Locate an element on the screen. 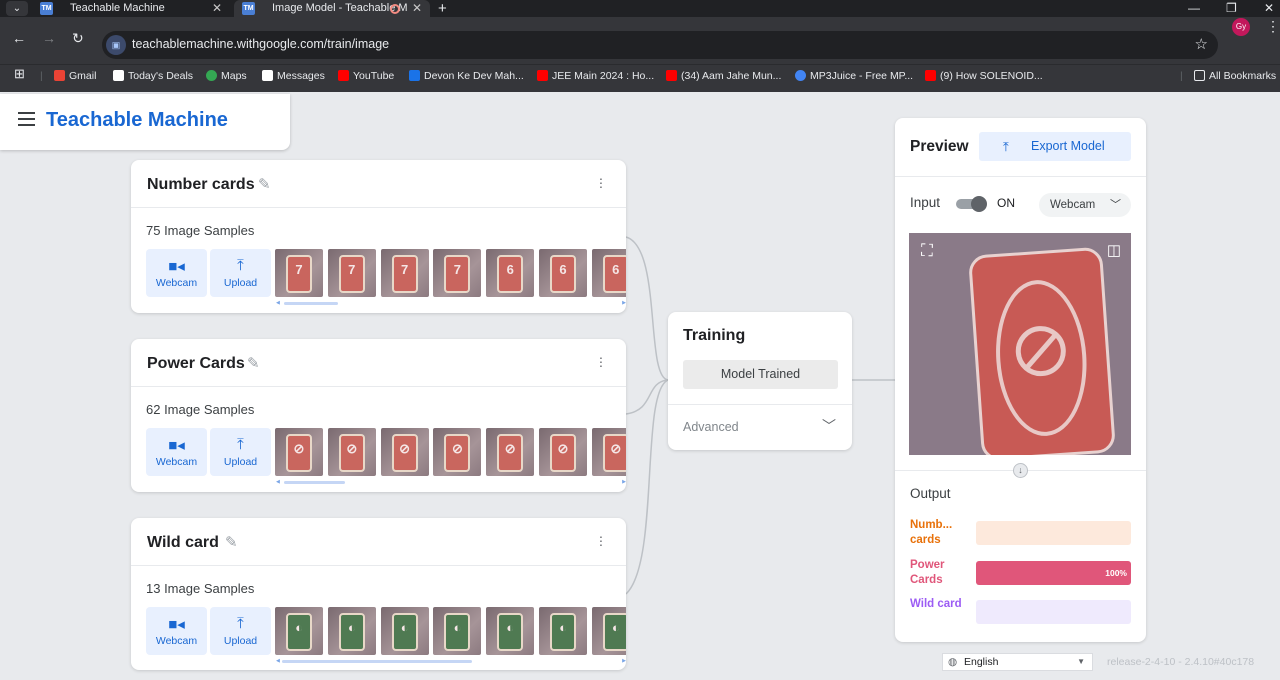 The height and width of the screenshot is (680, 1280). apps-grid-icon: ⊞ is located at coordinates (19, 74).